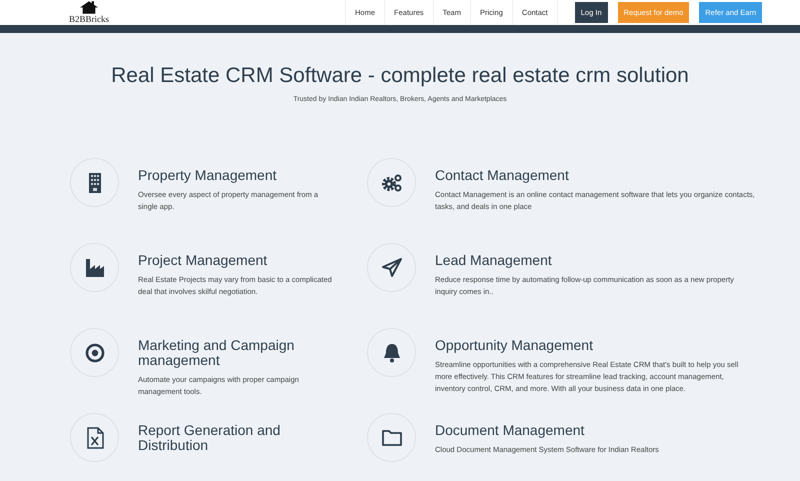  What do you see at coordinates (217, 353) in the screenshot?
I see `feature-title: Marketing and Campaign management` at bounding box center [217, 353].